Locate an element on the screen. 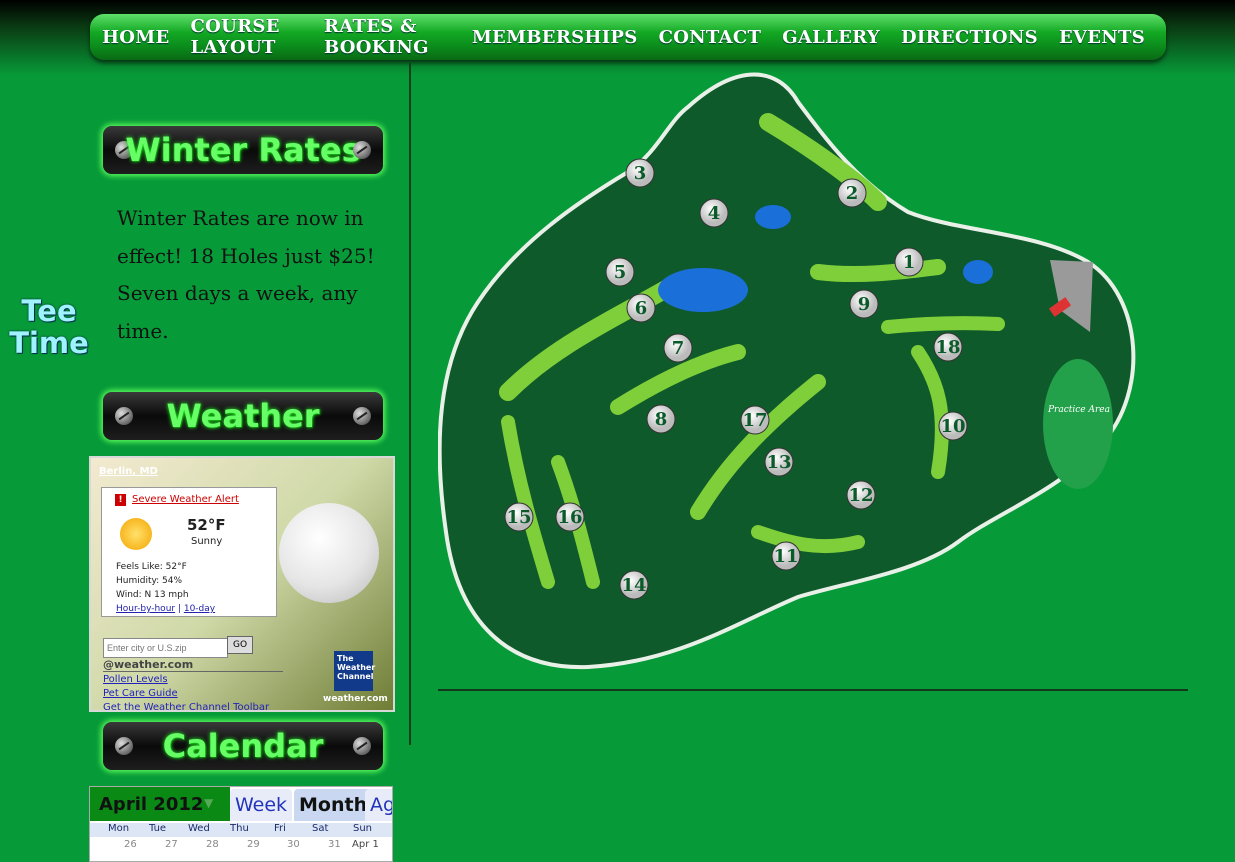  nav-gallery: GALLERY is located at coordinates (831, 37).